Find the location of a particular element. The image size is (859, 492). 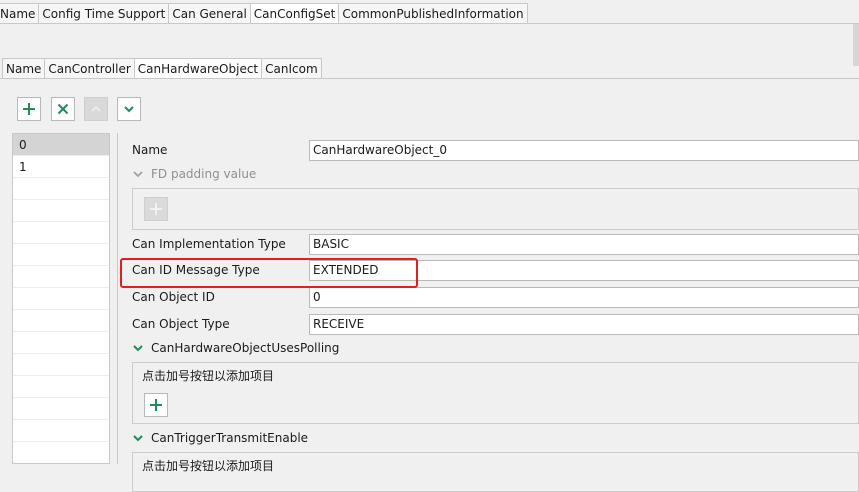

id-msg-type-label: Can ID Message Type is located at coordinates (196, 270).